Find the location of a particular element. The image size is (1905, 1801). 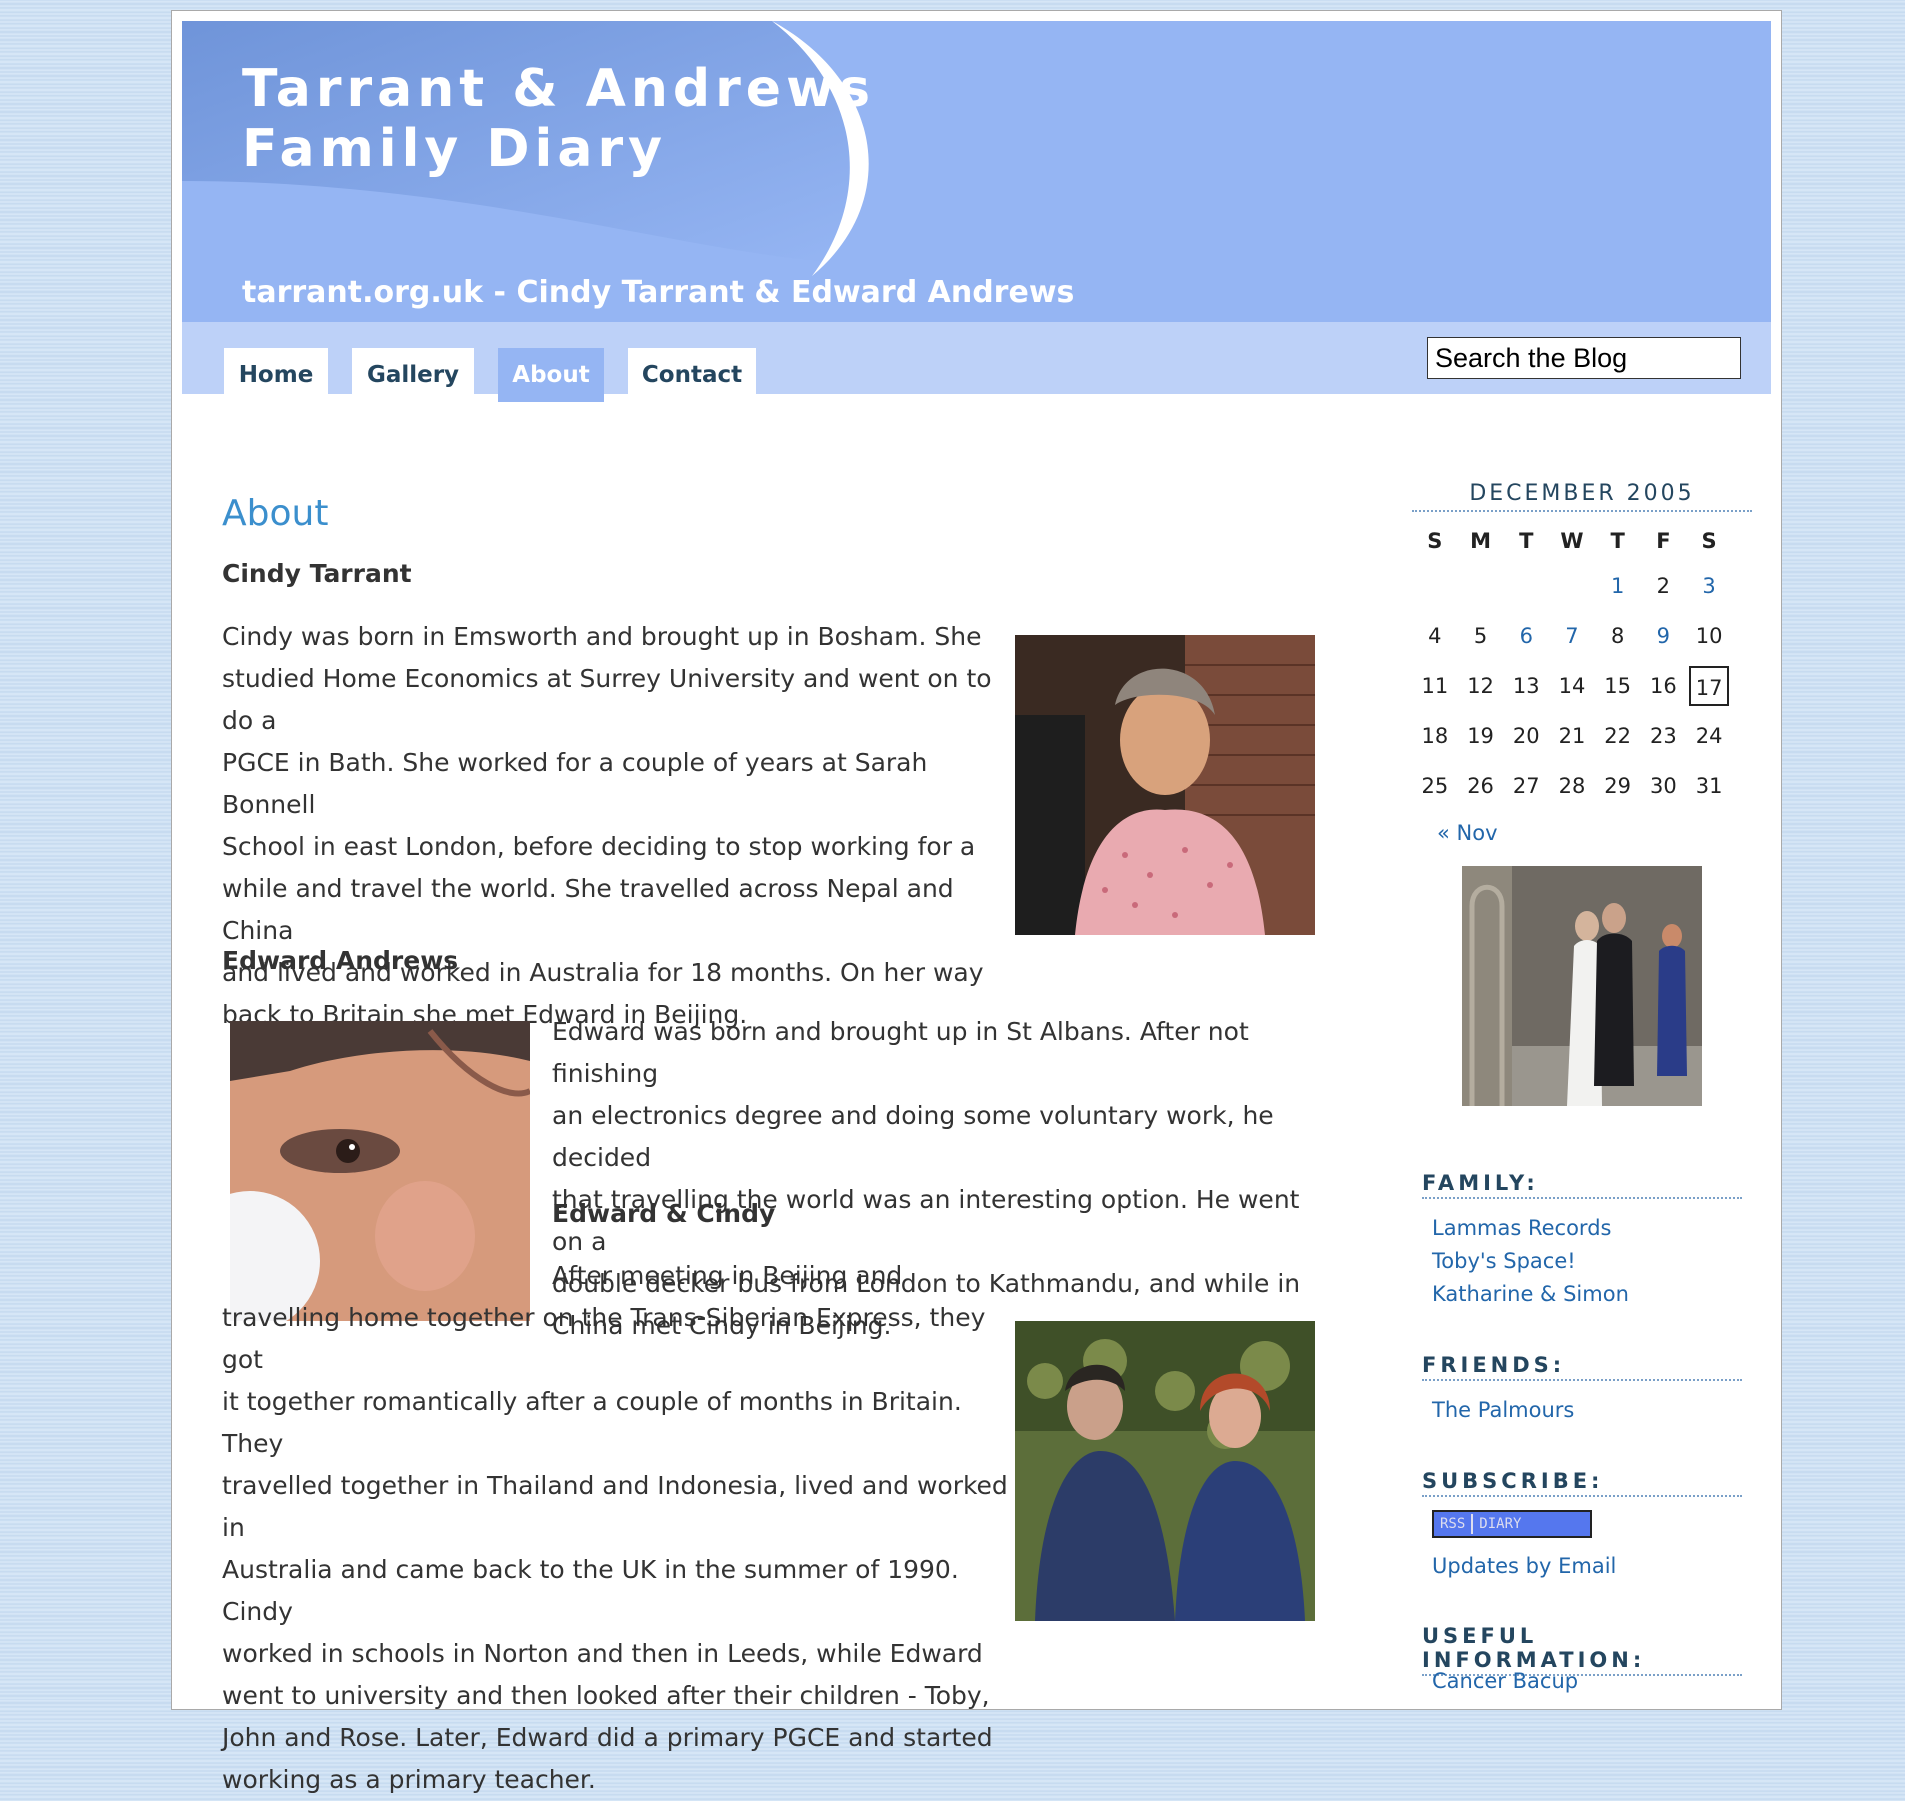

calendar-day-link: 3 is located at coordinates (1709, 586).